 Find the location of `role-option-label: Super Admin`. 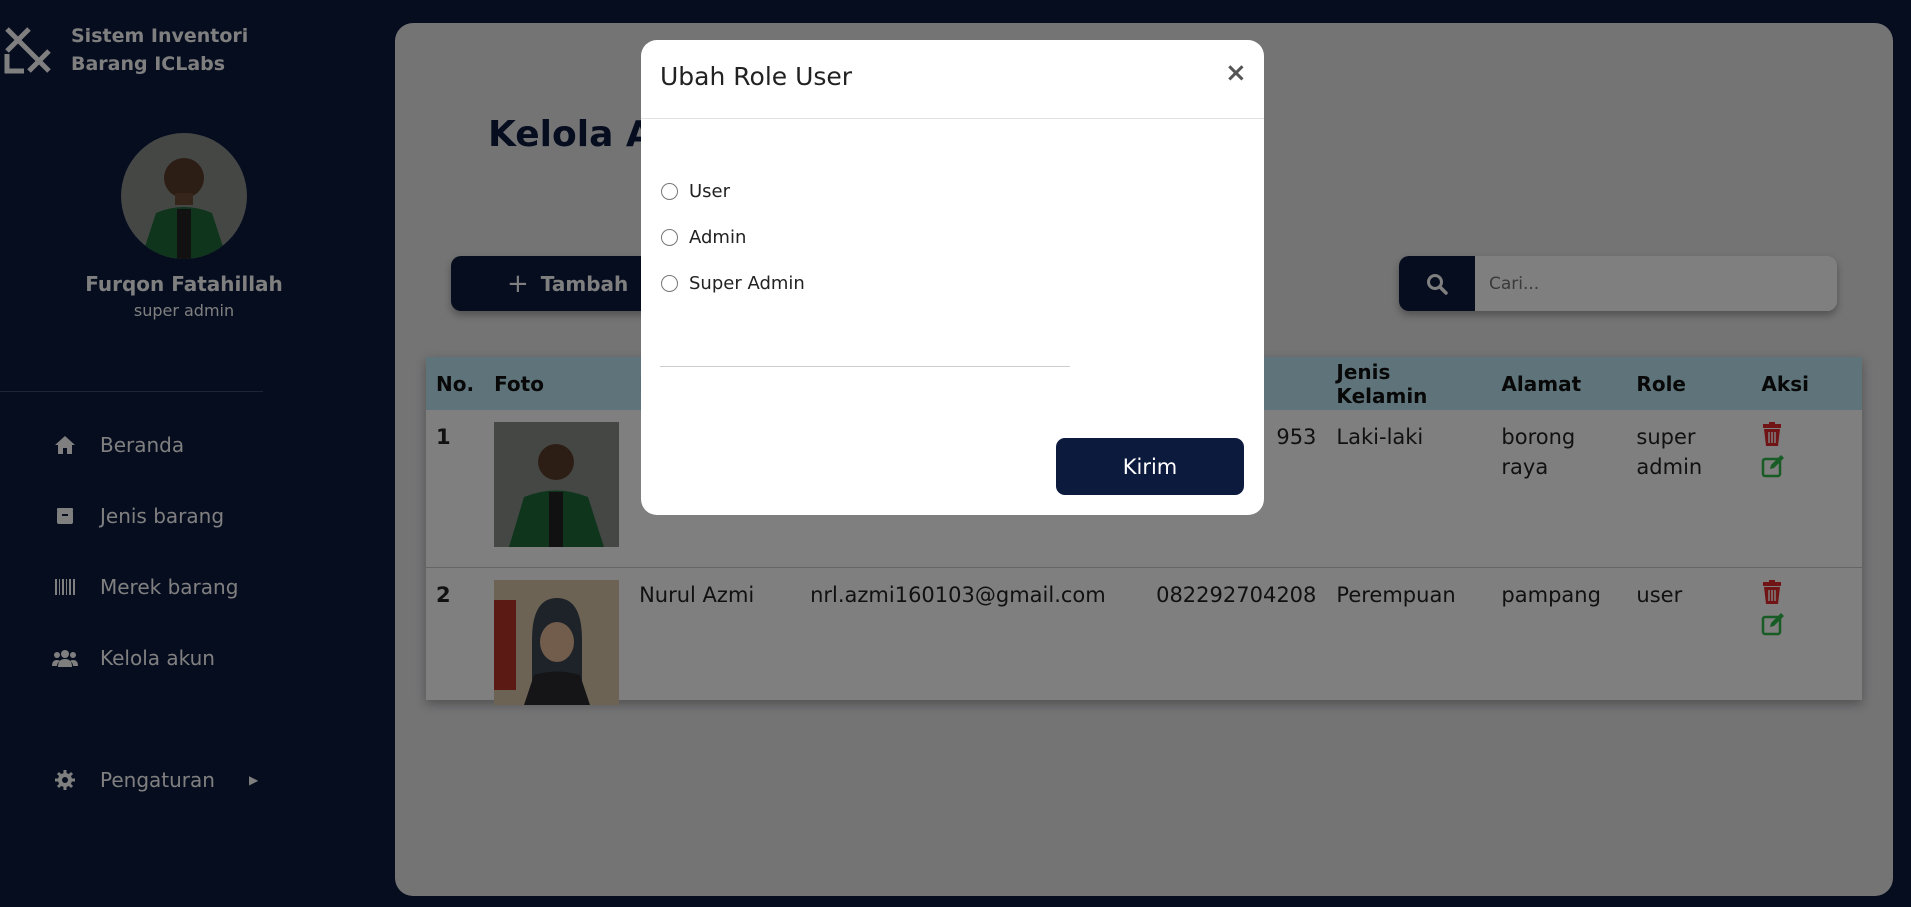

role-option-label: Super Admin is located at coordinates (747, 283).